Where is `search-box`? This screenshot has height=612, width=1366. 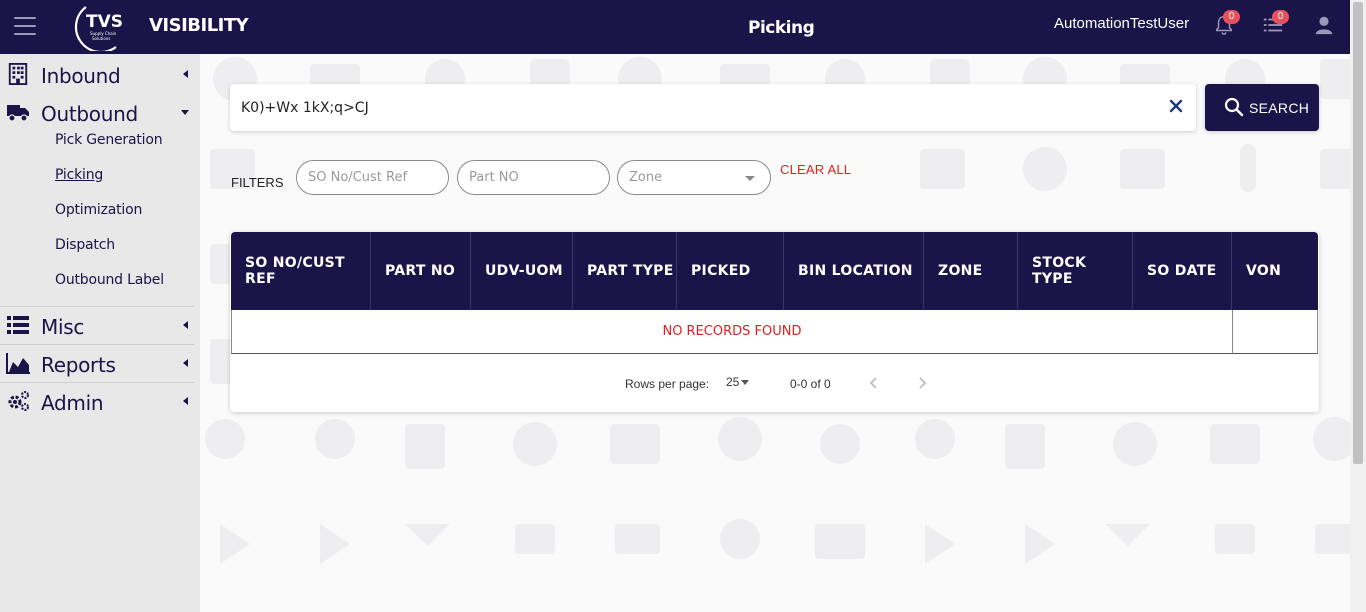 search-box is located at coordinates (713, 107).